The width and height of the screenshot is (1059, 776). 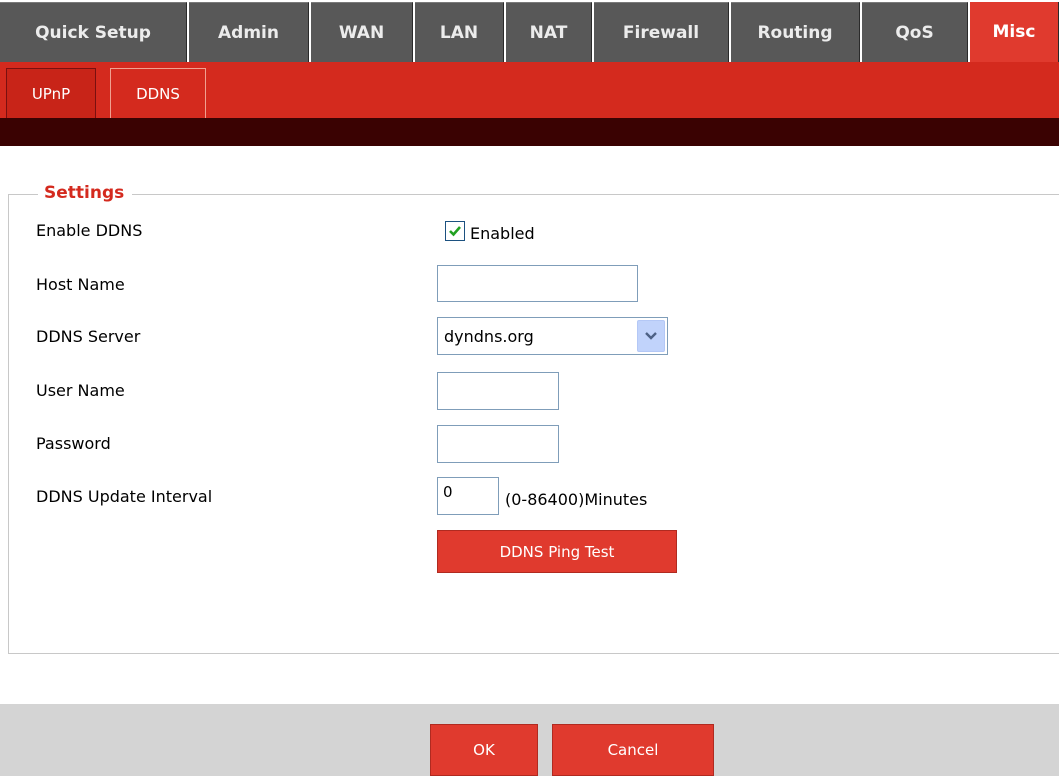 I want to click on tab-wan: WAN, so click(x=362, y=32).